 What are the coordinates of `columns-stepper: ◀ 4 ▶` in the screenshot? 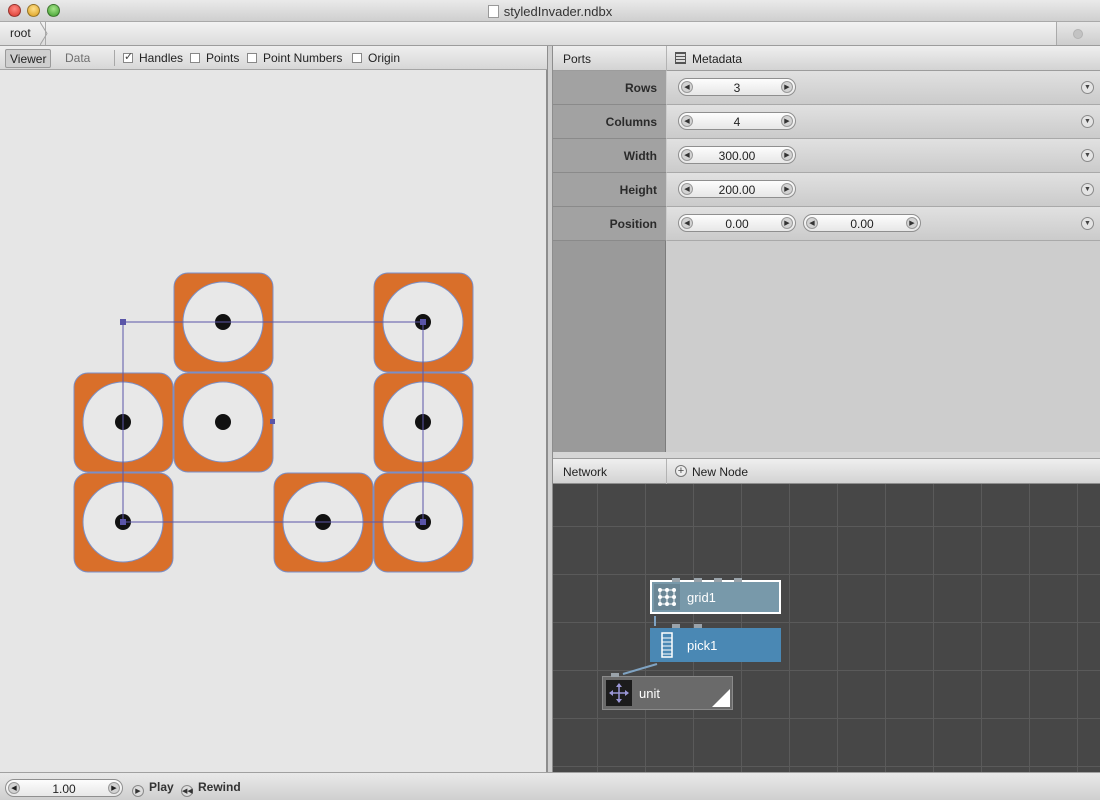 It's located at (737, 121).